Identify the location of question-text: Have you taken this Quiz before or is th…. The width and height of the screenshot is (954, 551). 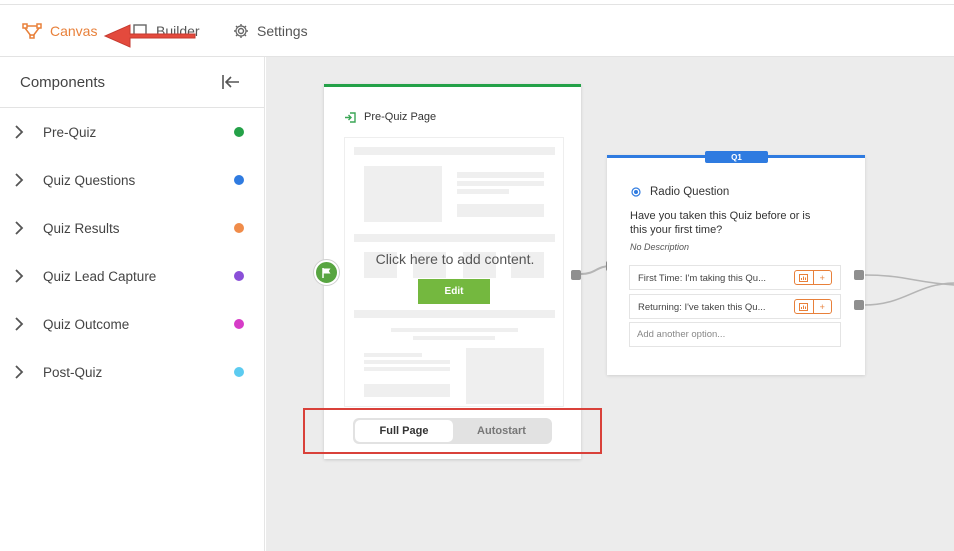
(730, 223).